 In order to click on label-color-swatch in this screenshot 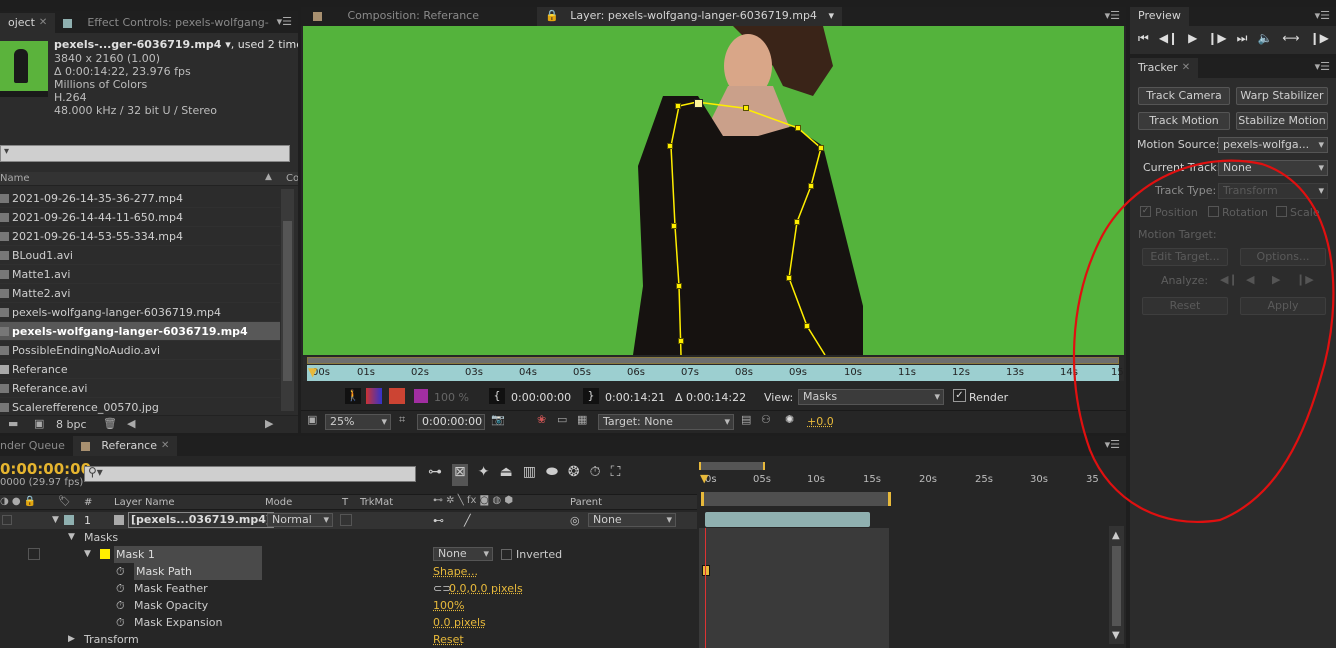, I will do `click(421, 396)`.